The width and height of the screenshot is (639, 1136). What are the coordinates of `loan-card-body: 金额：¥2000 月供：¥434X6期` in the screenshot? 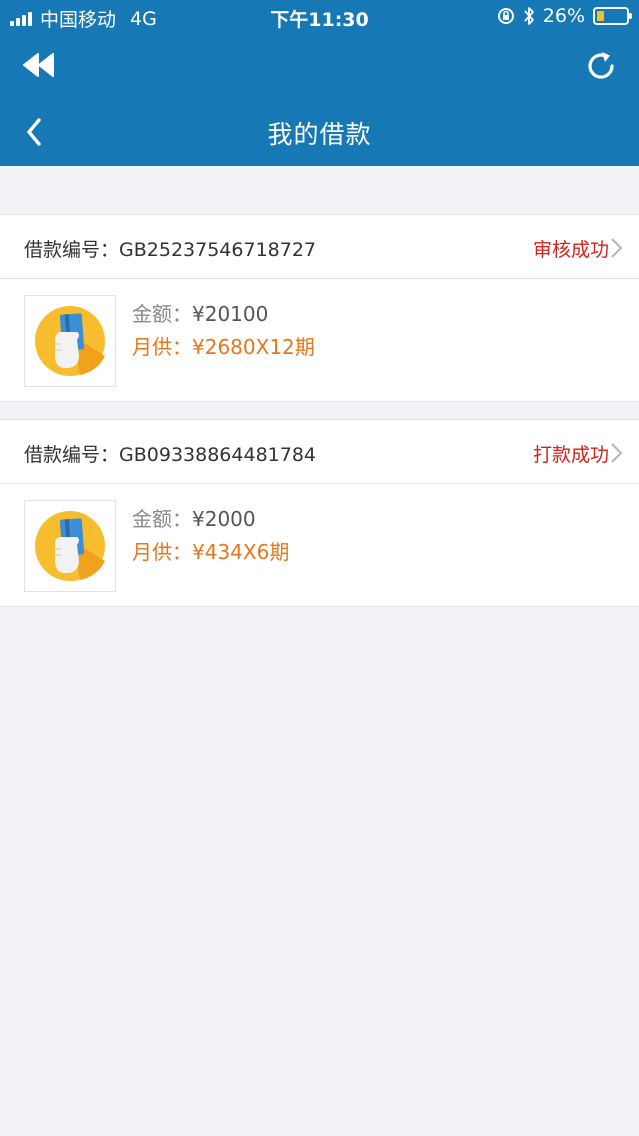 It's located at (319, 545).